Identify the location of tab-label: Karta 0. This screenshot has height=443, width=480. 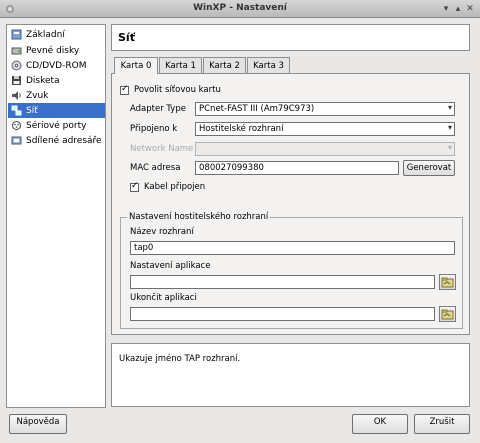
(136, 66).